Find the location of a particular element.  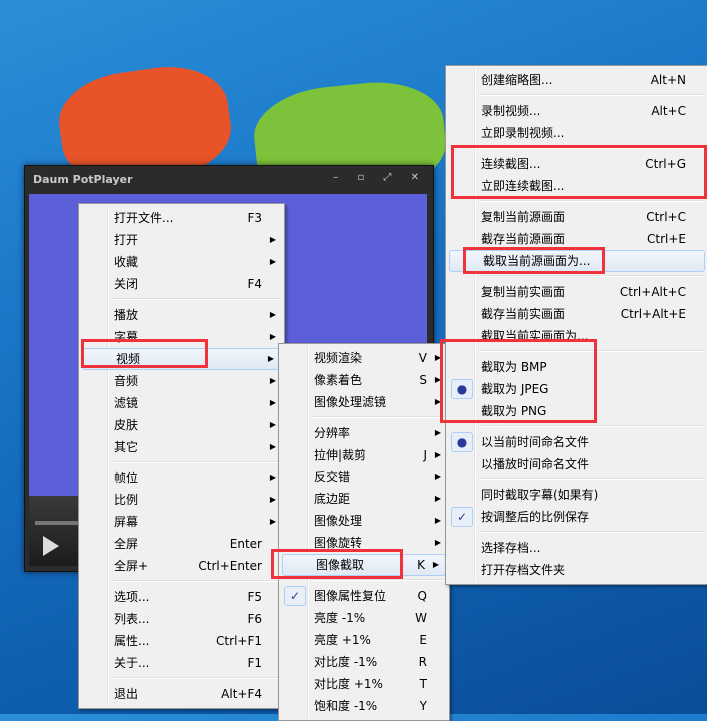

menu-item-shortcut: Alt+N is located at coordinates (668, 80).